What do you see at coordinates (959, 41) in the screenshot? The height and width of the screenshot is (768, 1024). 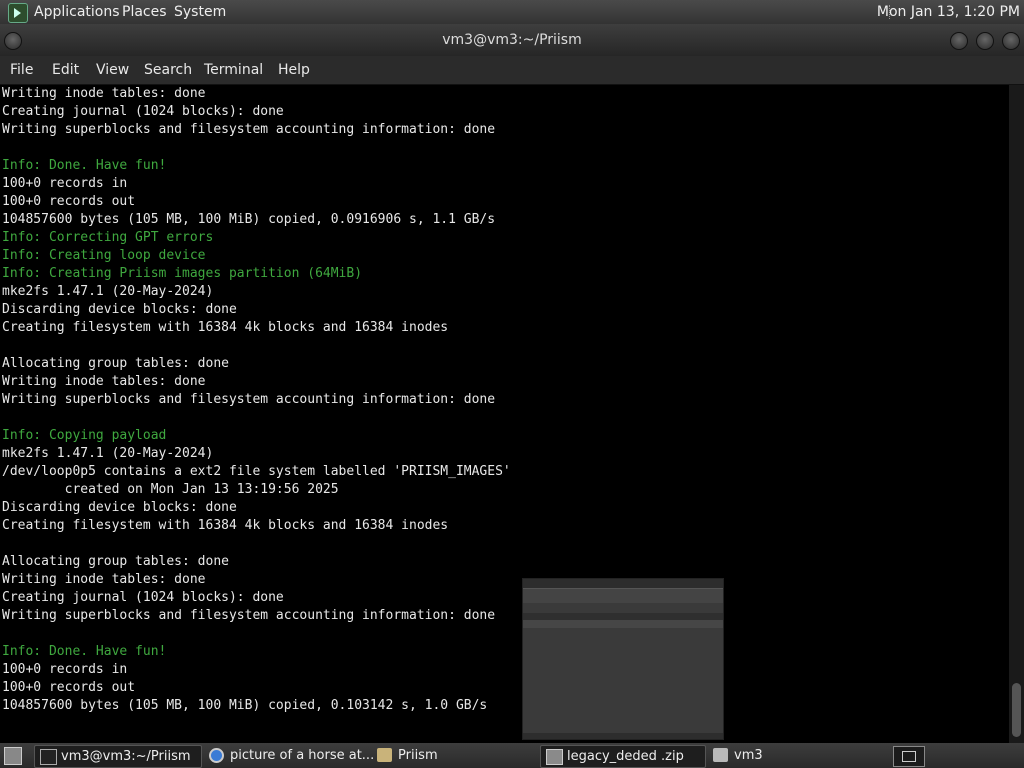 I see `minimize-icon` at bounding box center [959, 41].